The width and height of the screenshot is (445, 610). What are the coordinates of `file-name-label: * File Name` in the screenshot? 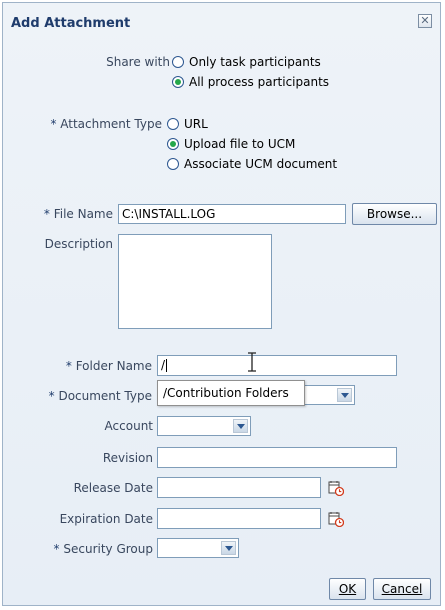 It's located at (78, 214).